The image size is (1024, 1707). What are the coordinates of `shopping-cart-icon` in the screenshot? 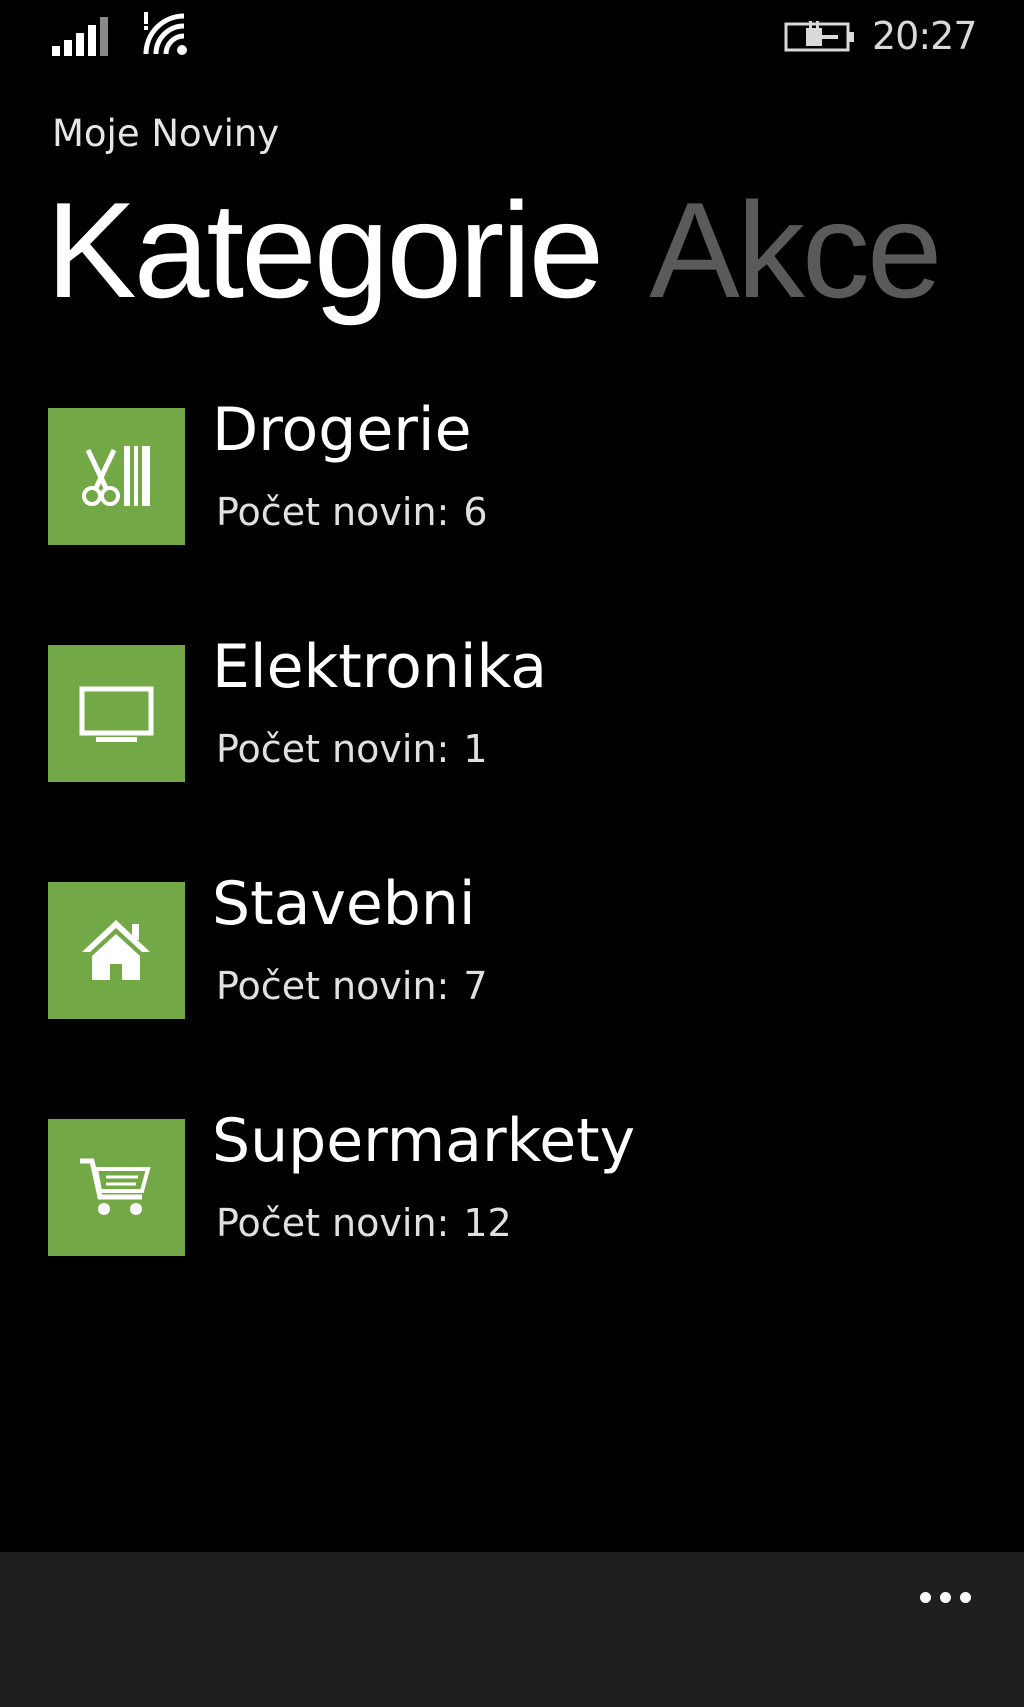 It's located at (115, 1186).